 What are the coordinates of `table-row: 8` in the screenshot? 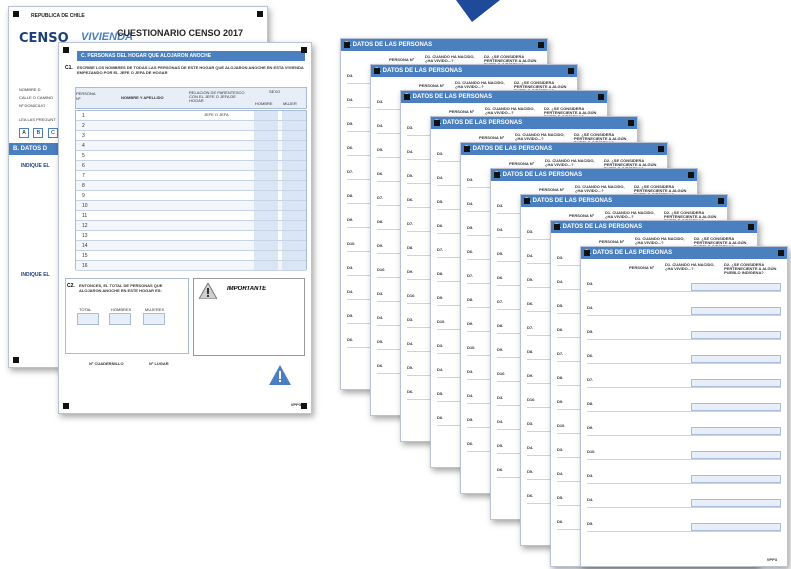 It's located at (191, 186).